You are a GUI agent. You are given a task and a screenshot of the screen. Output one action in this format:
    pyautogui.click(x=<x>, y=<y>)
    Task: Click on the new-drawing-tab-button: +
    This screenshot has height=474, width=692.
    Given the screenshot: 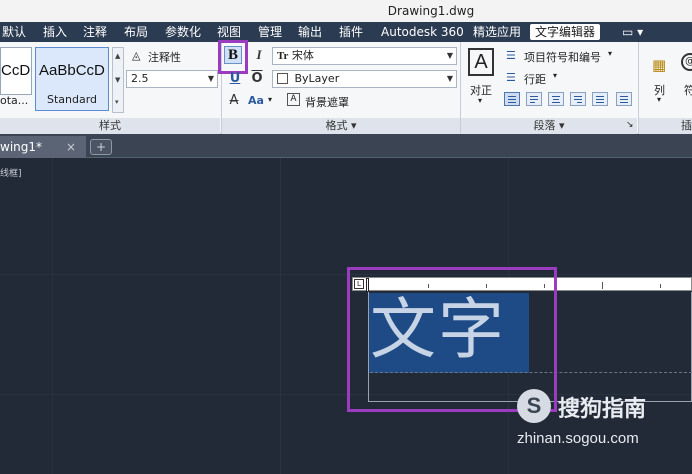 What is the action you would take?
    pyautogui.click(x=101, y=147)
    